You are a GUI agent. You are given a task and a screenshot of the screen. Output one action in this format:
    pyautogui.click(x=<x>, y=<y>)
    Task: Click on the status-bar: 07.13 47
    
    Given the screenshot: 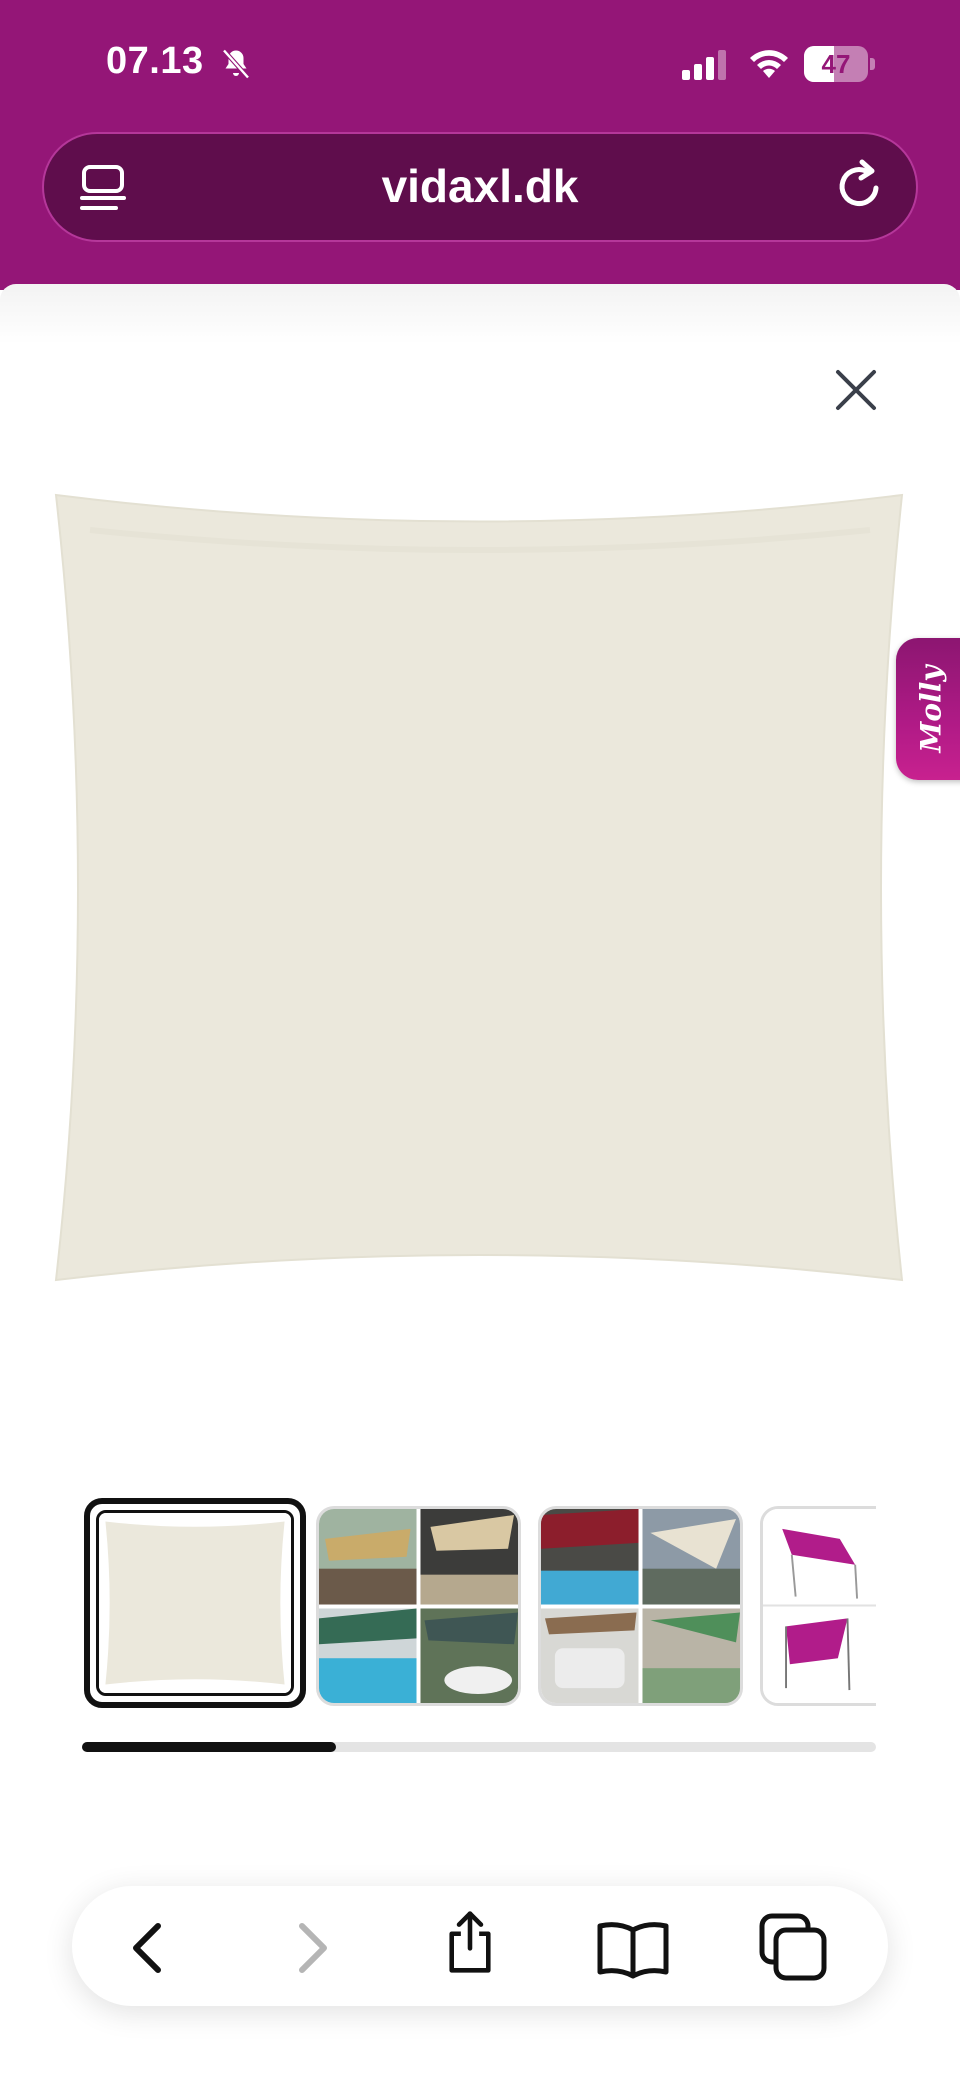 What is the action you would take?
    pyautogui.click(x=480, y=65)
    